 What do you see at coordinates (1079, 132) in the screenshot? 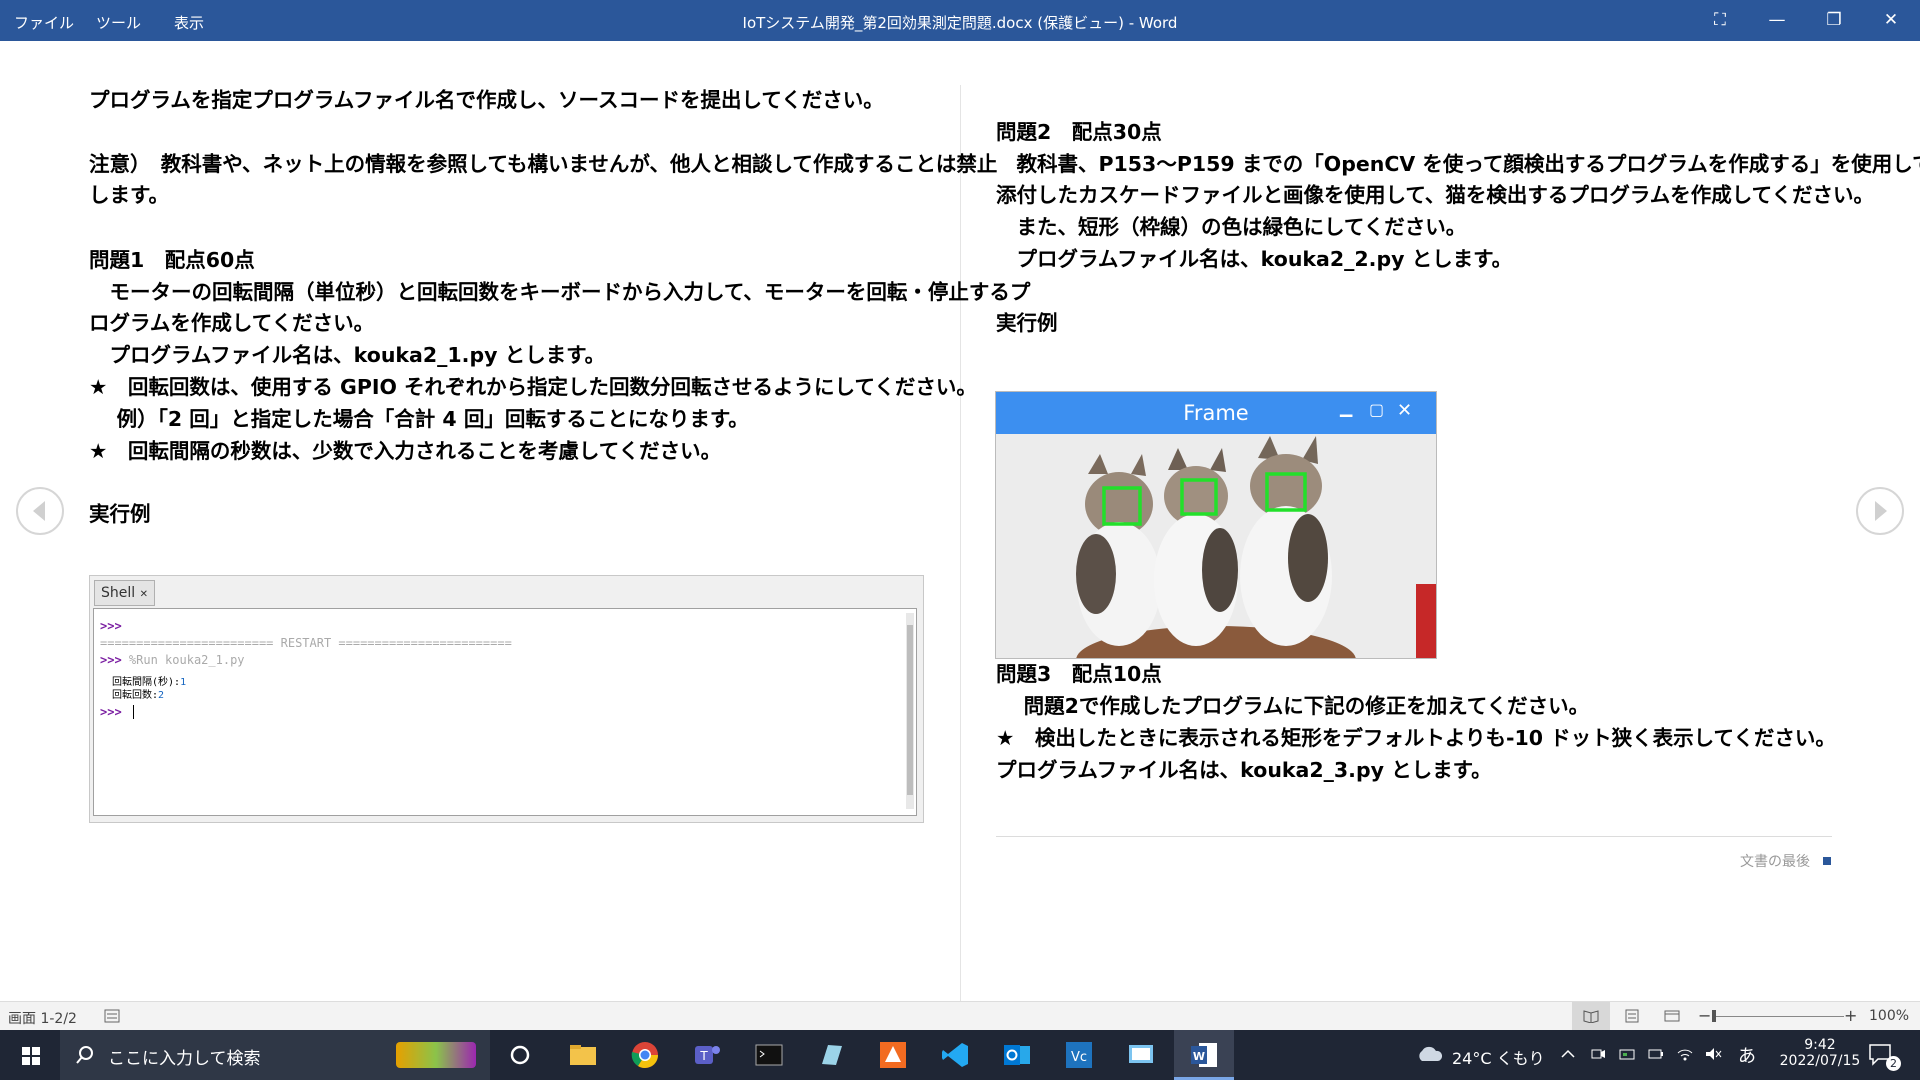
I see `q2-heading: 問題2 配点30点` at bounding box center [1079, 132].